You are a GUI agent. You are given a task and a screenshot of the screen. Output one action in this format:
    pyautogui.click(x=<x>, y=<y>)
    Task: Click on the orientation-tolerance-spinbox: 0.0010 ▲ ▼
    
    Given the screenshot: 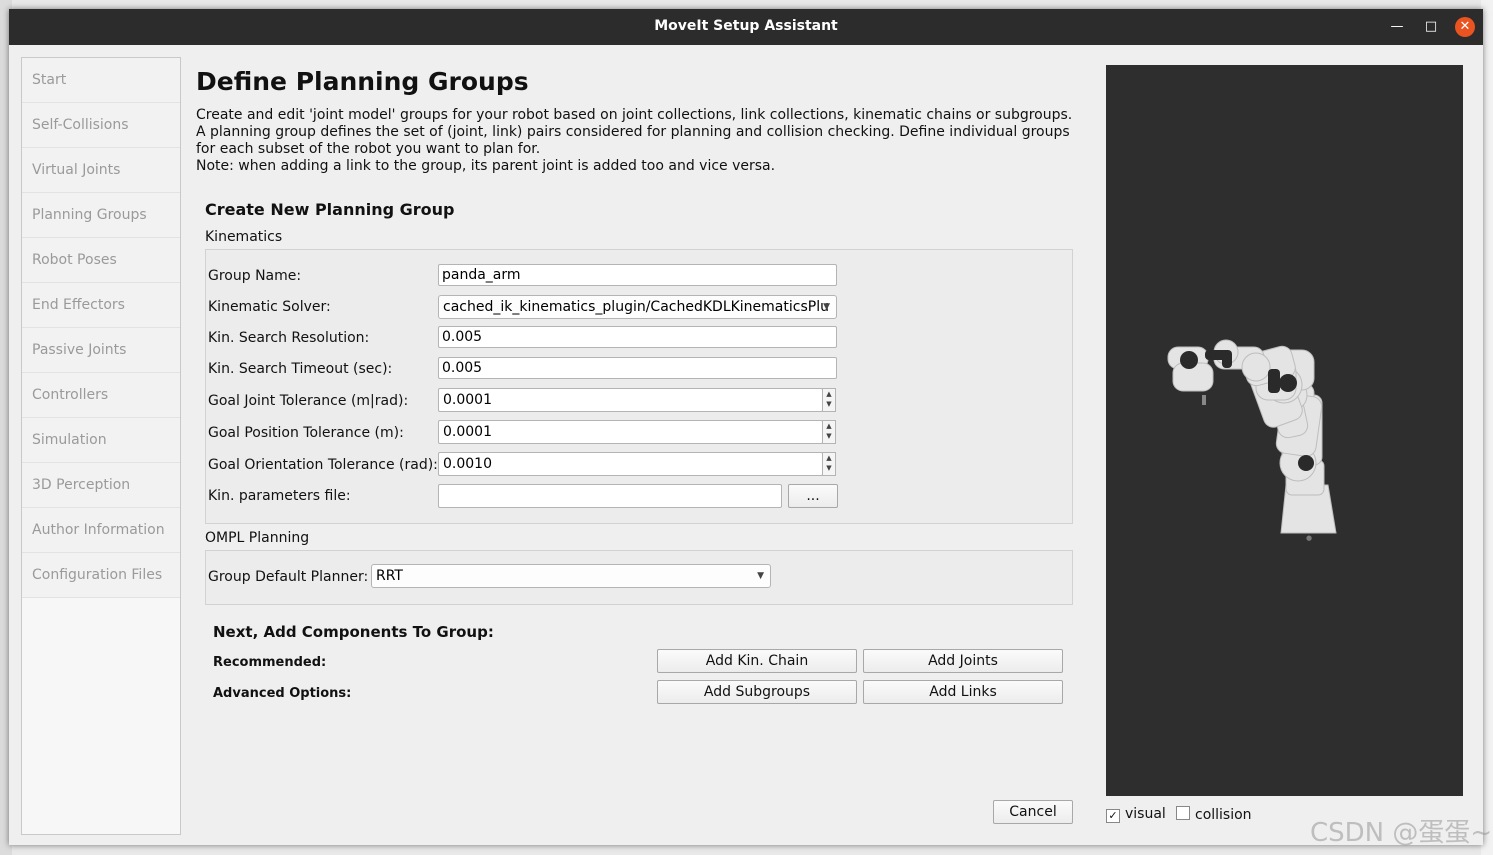 What is the action you would take?
    pyautogui.click(x=637, y=464)
    